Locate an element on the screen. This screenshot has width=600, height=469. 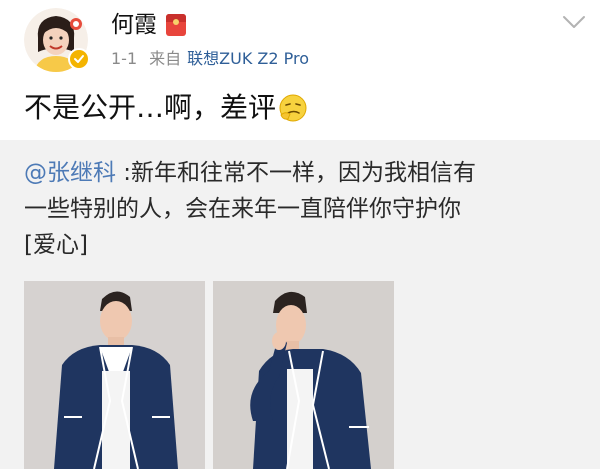
smirk-emoji-icon is located at coordinates (293, 108).